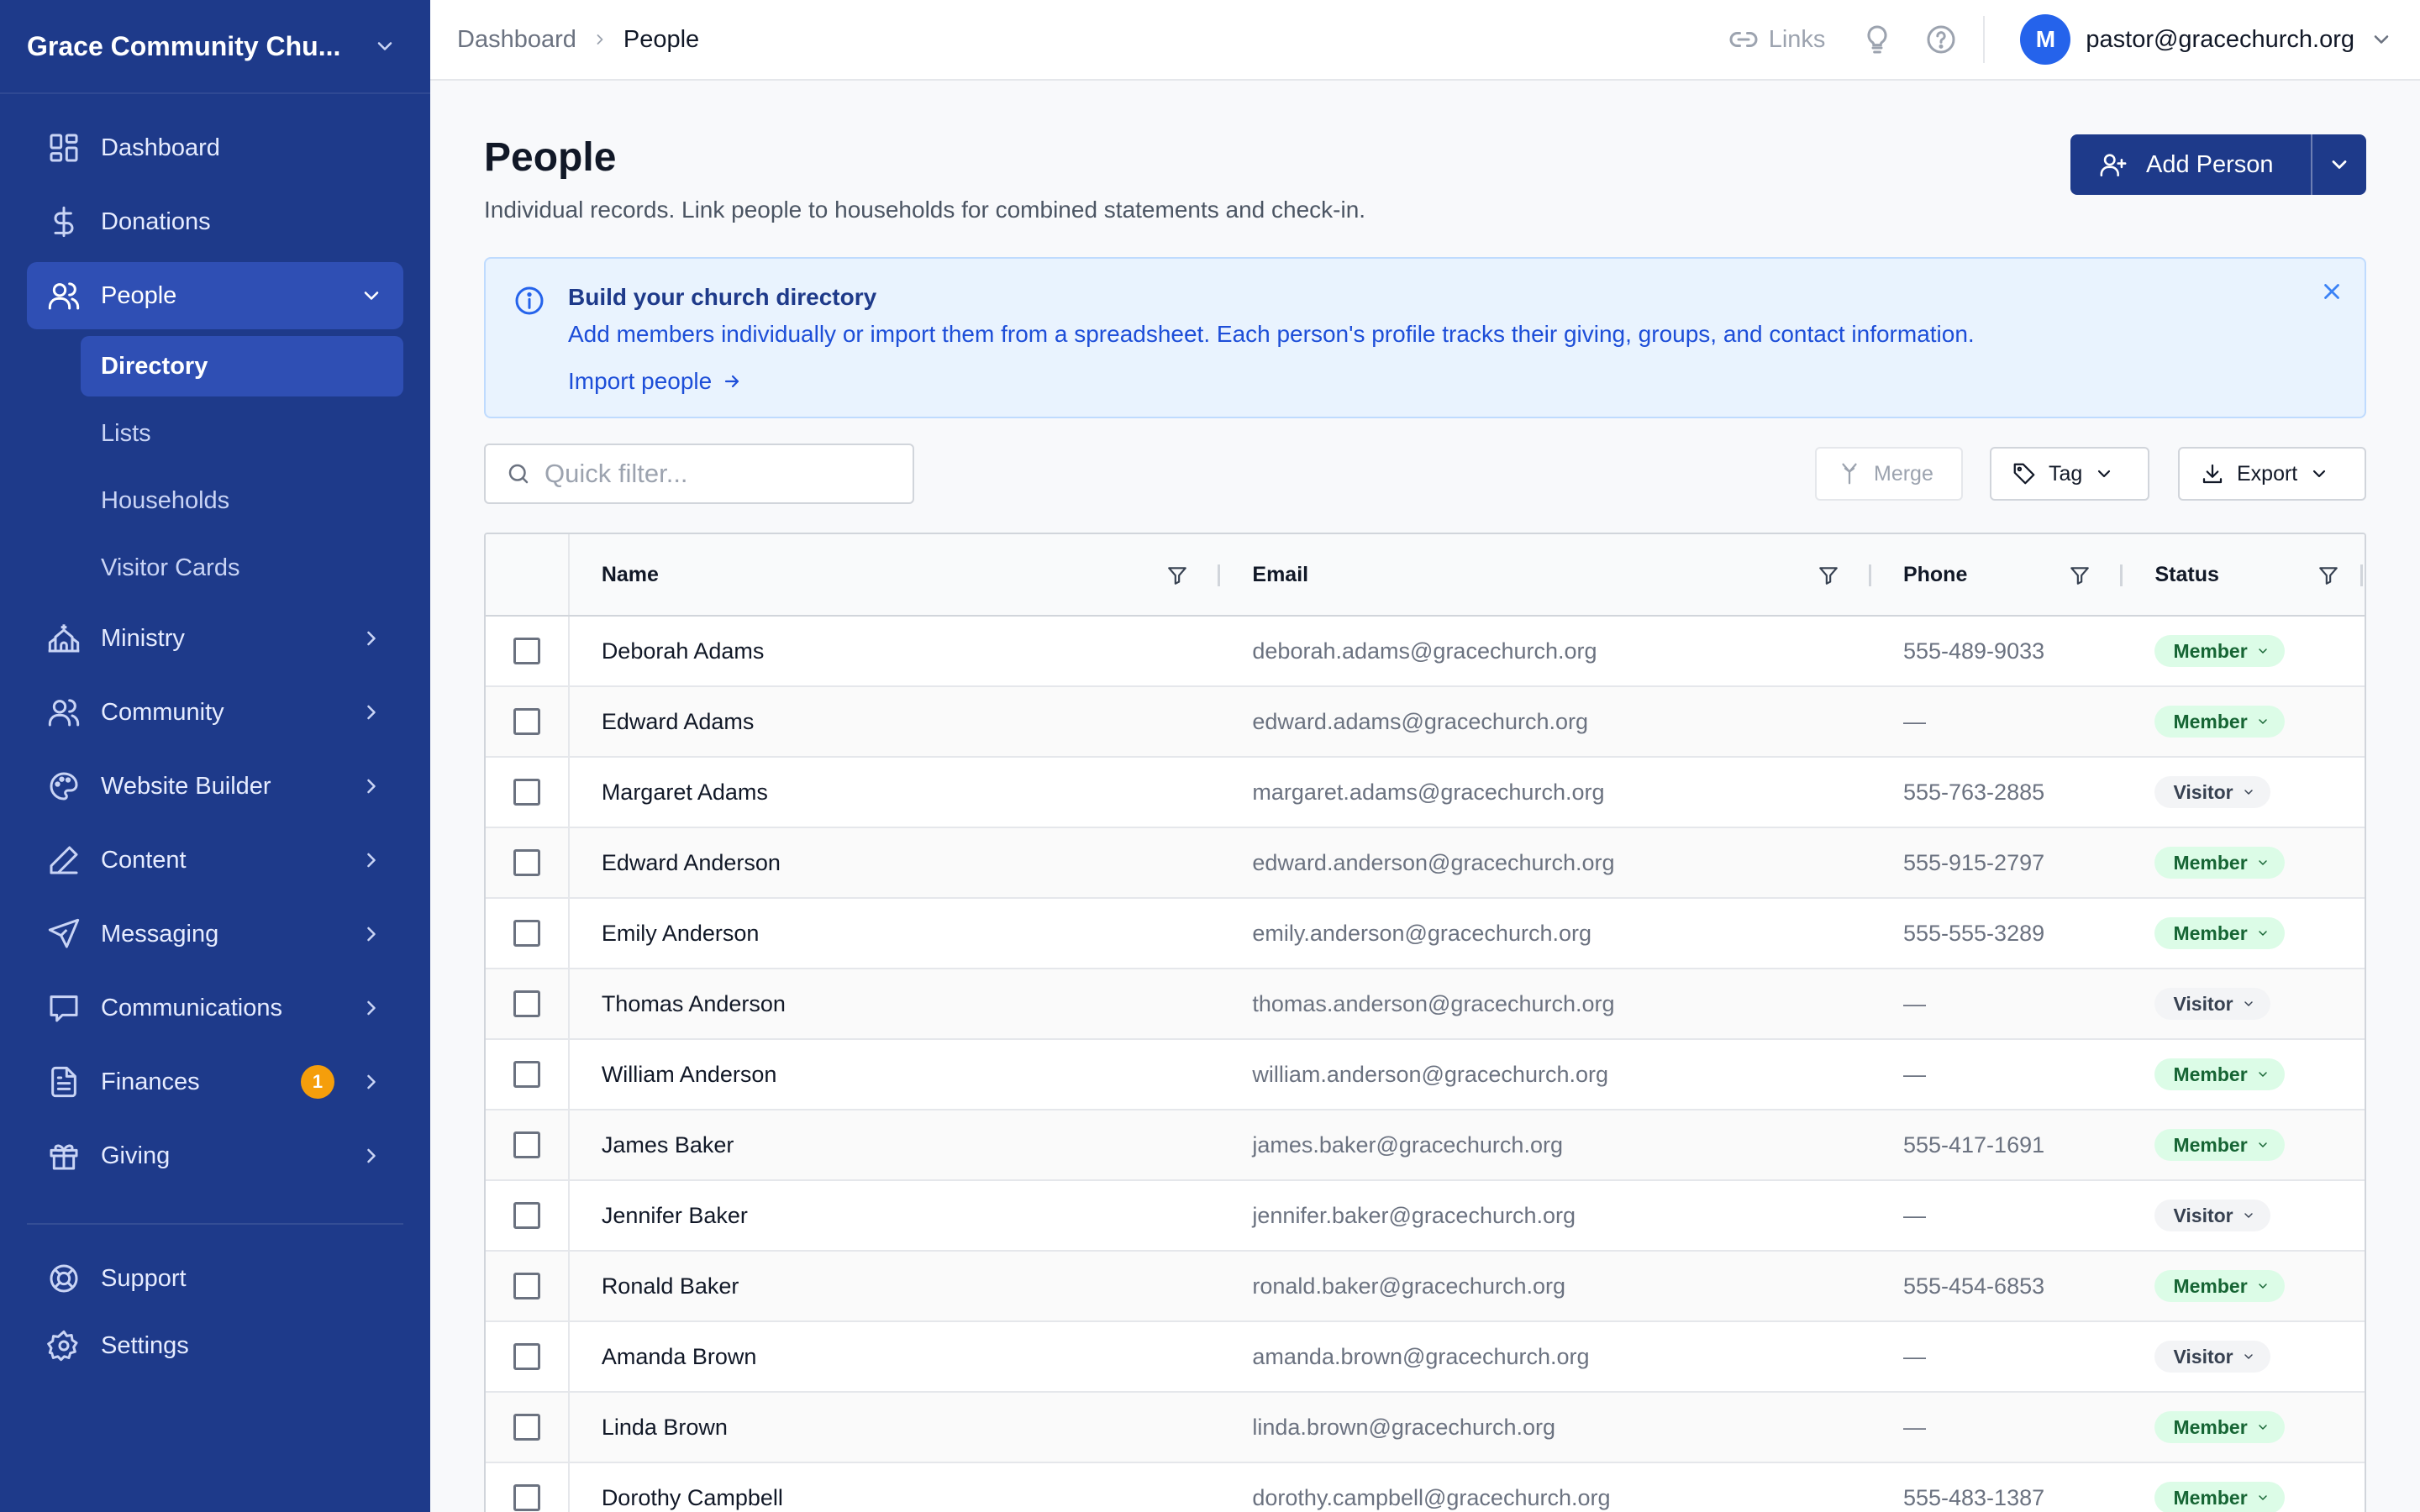 Image resolution: width=2420 pixels, height=1512 pixels. What do you see at coordinates (1432, 1497) in the screenshot?
I see `cell-email: dorothy.campbell@gracechurch.org` at bounding box center [1432, 1497].